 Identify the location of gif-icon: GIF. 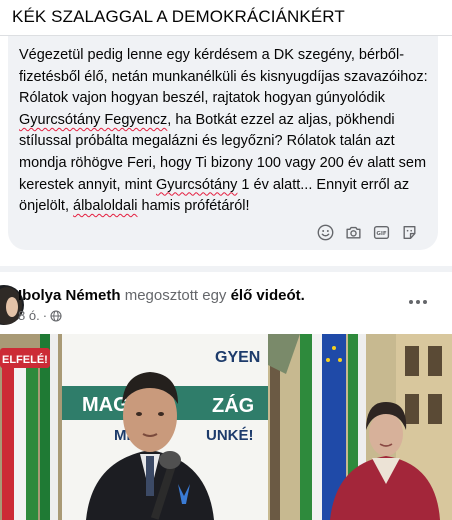
(381, 232).